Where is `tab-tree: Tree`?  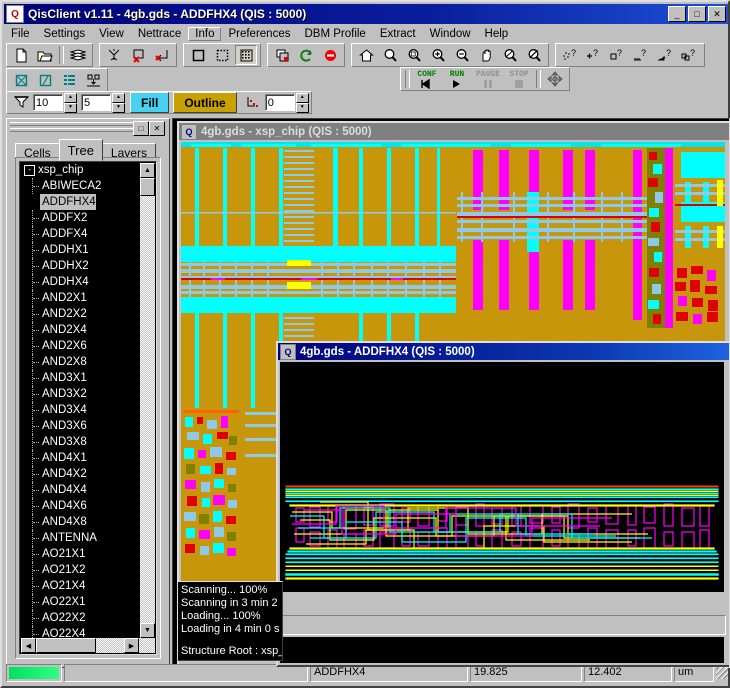 tab-tree: Tree is located at coordinates (80, 150).